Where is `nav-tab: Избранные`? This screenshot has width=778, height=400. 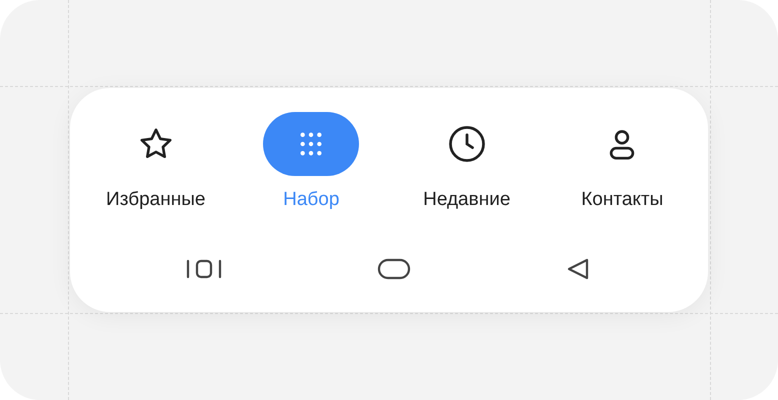
nav-tab: Избранные is located at coordinates (156, 163).